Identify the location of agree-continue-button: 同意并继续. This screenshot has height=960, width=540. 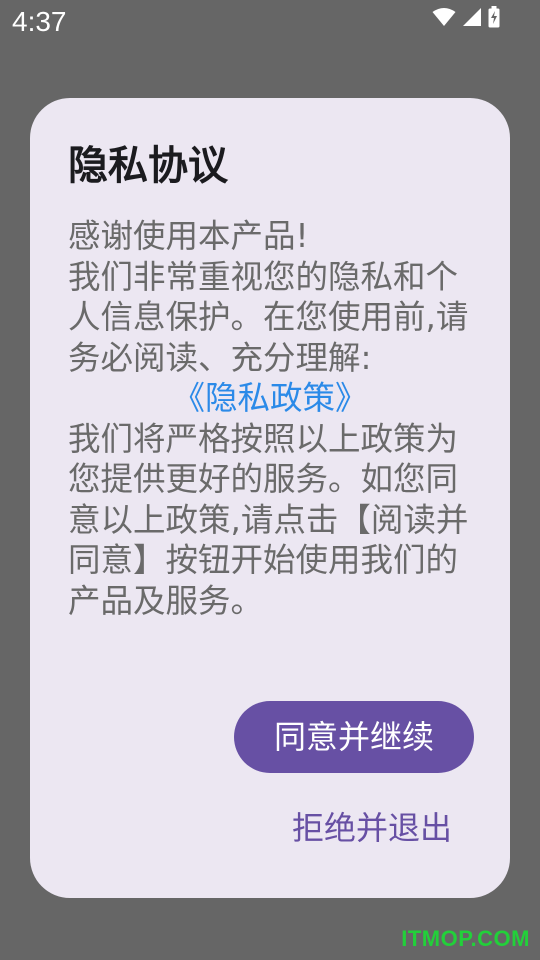
(354, 737).